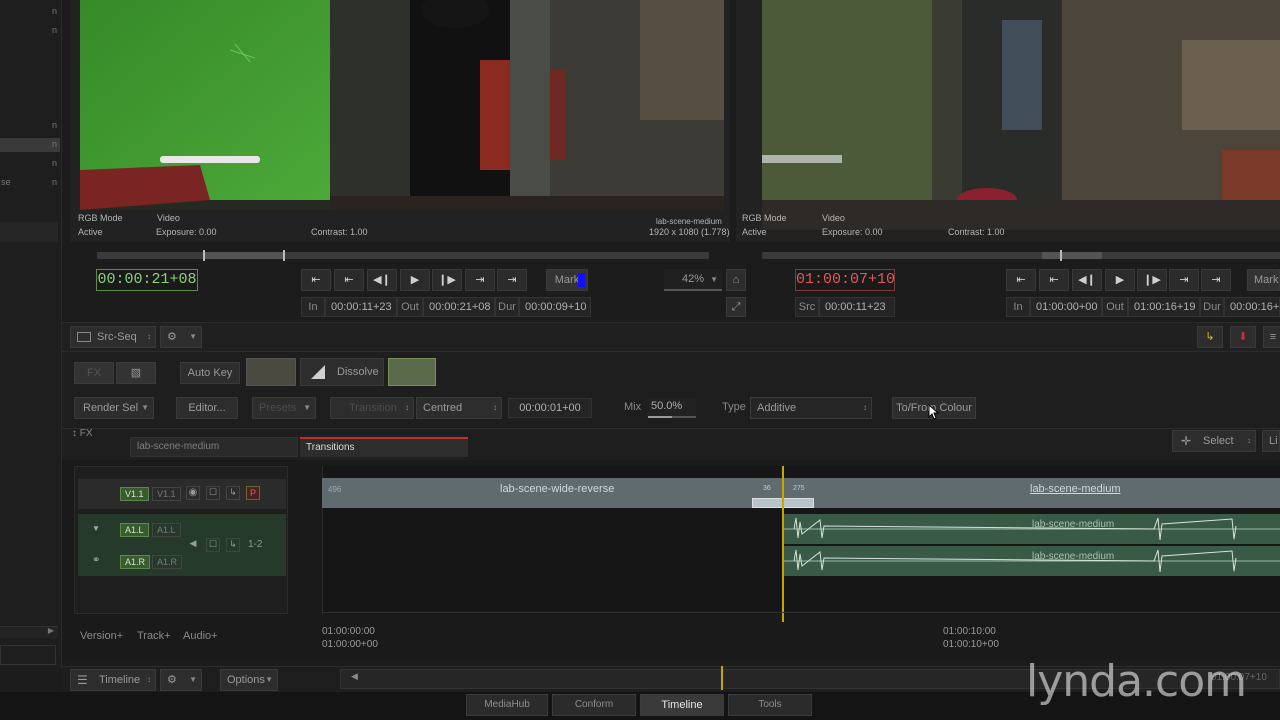 Image resolution: width=1280 pixels, height=720 pixels. What do you see at coordinates (783, 544) in the screenshot?
I see `playhead` at bounding box center [783, 544].